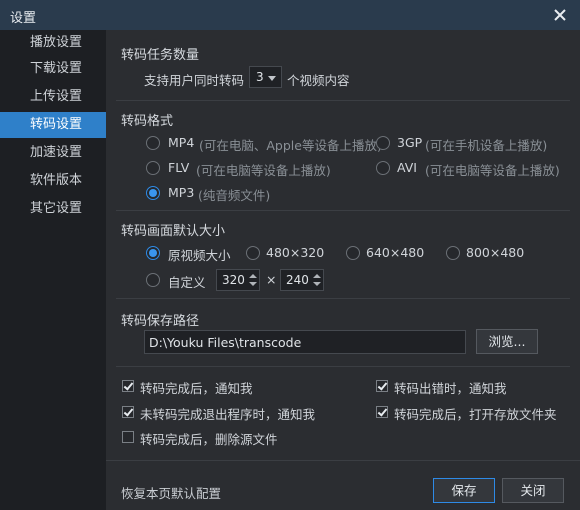 Image resolution: width=580 pixels, height=510 pixels. What do you see at coordinates (495, 252) in the screenshot?
I see `size-800x480-label: 800×480` at bounding box center [495, 252].